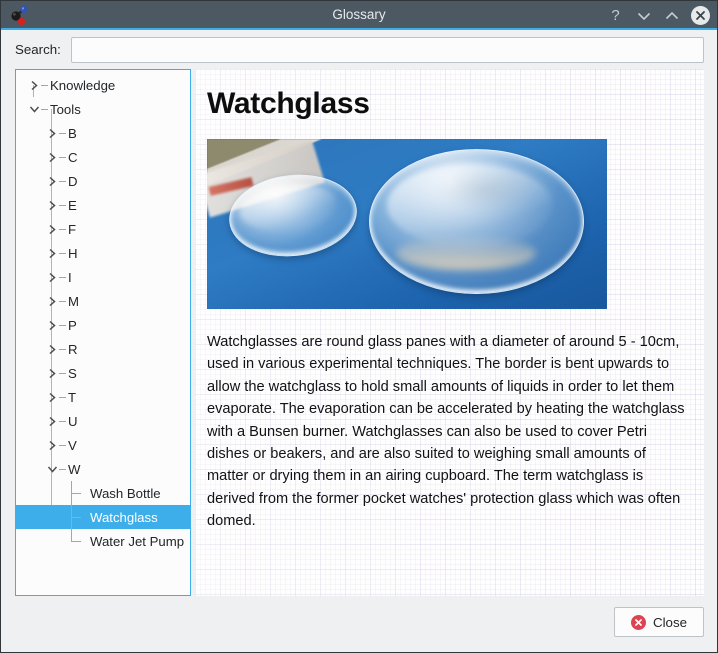 The height and width of the screenshot is (653, 718). I want to click on tree-item-label: Water Jet Pump, so click(137, 541).